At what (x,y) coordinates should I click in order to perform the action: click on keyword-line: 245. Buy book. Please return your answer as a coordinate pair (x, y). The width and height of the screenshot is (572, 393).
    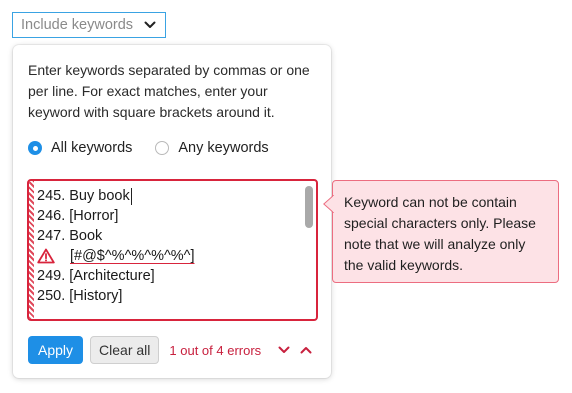
    Looking at the image, I should click on (167, 196).